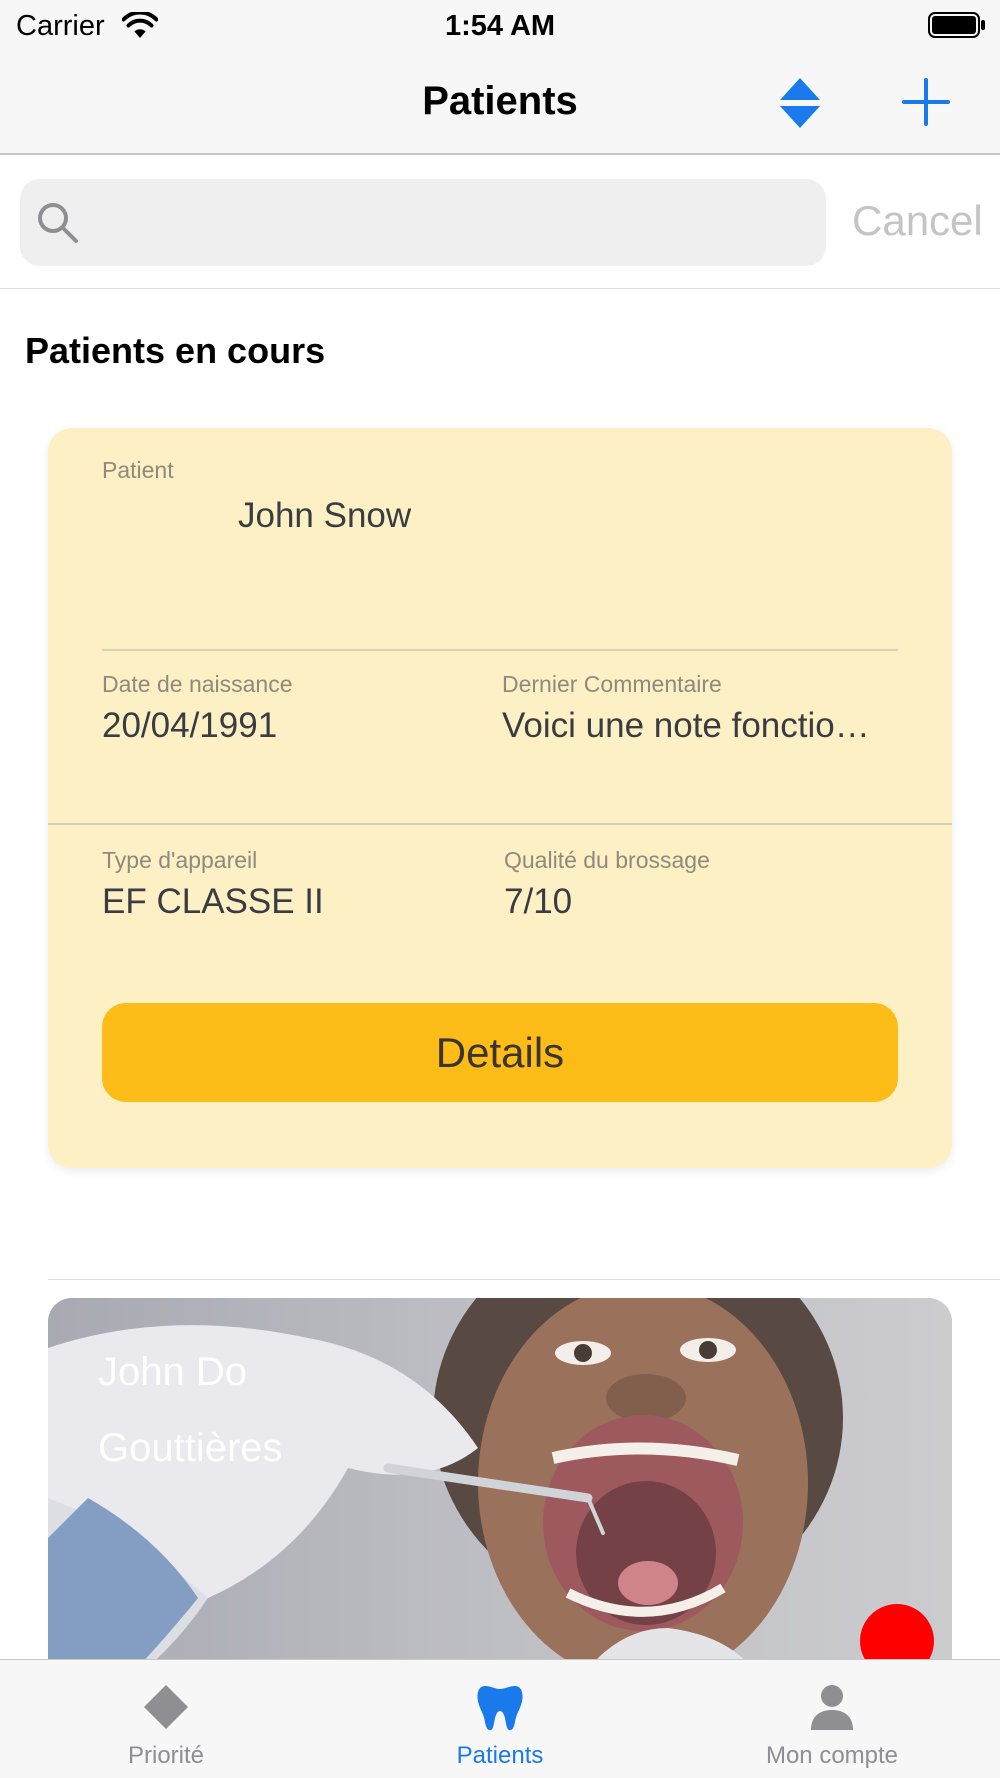 This screenshot has height=1778, width=1000. I want to click on tab-bar: Priorité Patients Mon compte, so click(500, 1718).